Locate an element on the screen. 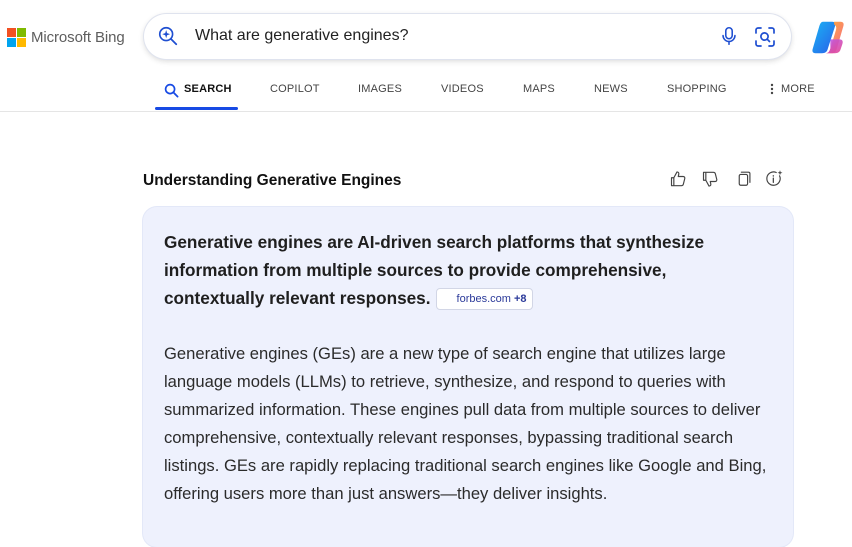 This screenshot has height=547, width=852. logo-text: Microsoft Bing is located at coordinates (78, 37).